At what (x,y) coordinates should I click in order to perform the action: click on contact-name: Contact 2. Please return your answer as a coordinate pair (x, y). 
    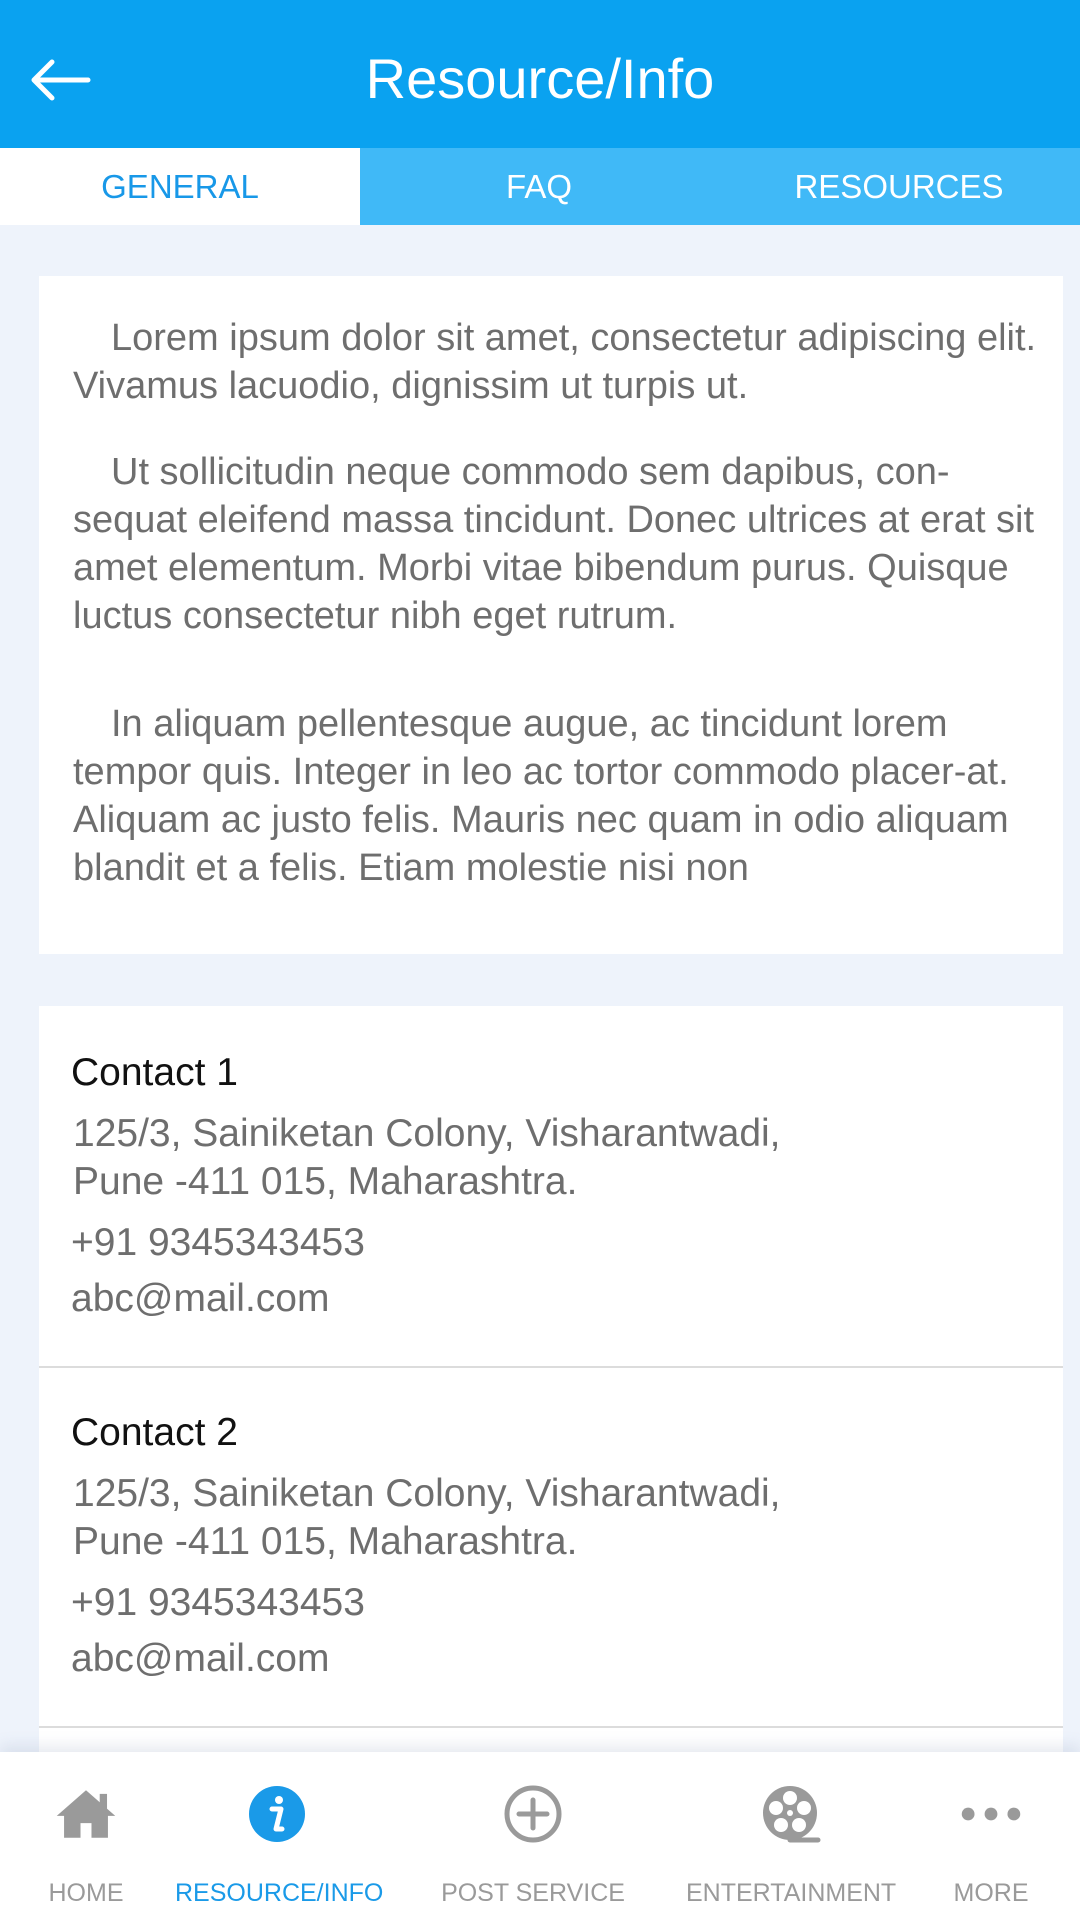
    Looking at the image, I should click on (154, 1432).